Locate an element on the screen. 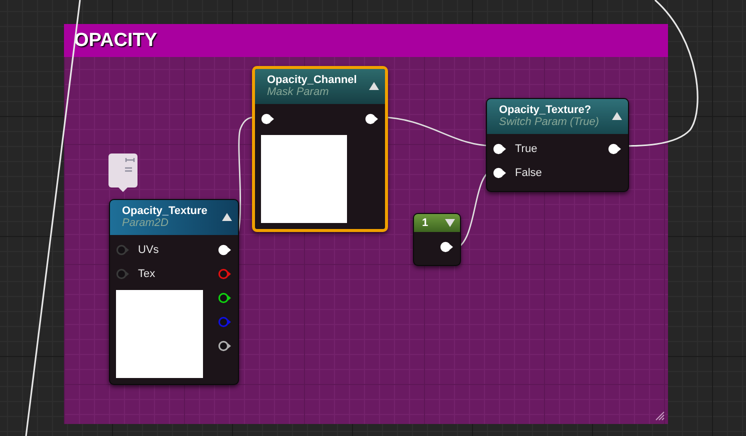  pin-label: Tex is located at coordinates (147, 274).